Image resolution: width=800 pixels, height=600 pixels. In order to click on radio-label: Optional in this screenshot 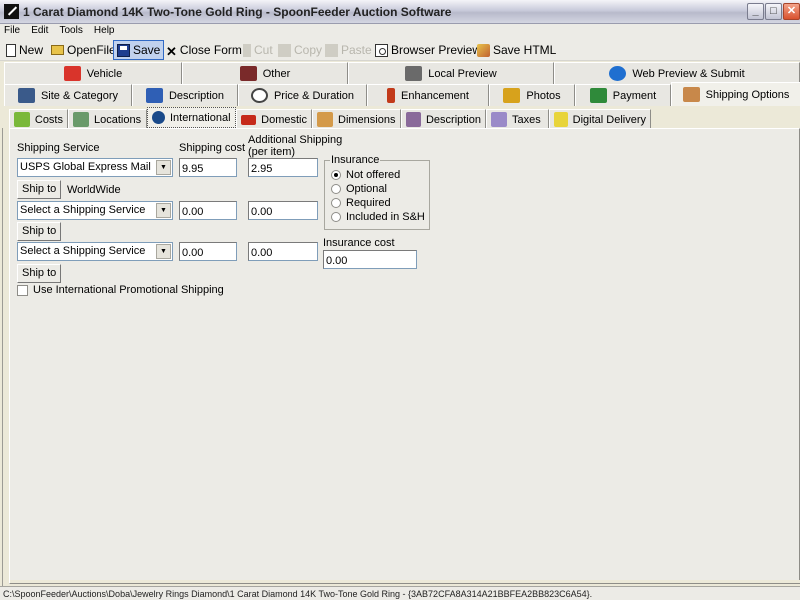, I will do `click(366, 189)`.